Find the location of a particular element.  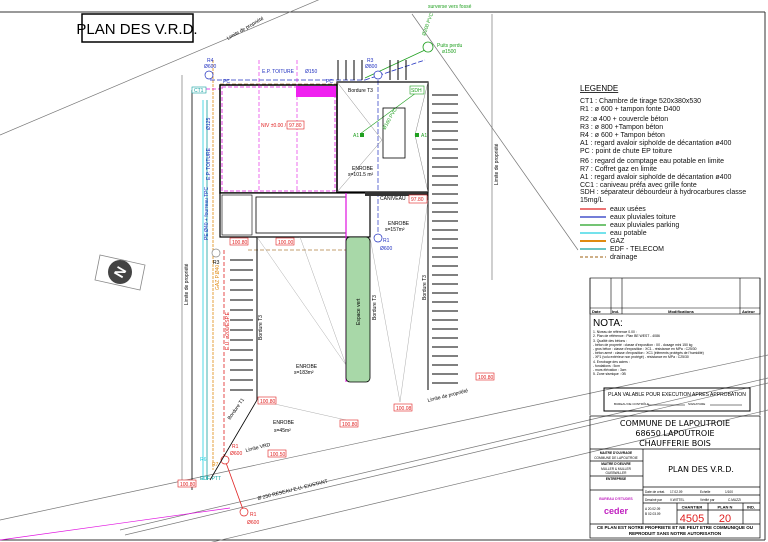

level-reference-value: 97.80 is located at coordinates (295, 126).